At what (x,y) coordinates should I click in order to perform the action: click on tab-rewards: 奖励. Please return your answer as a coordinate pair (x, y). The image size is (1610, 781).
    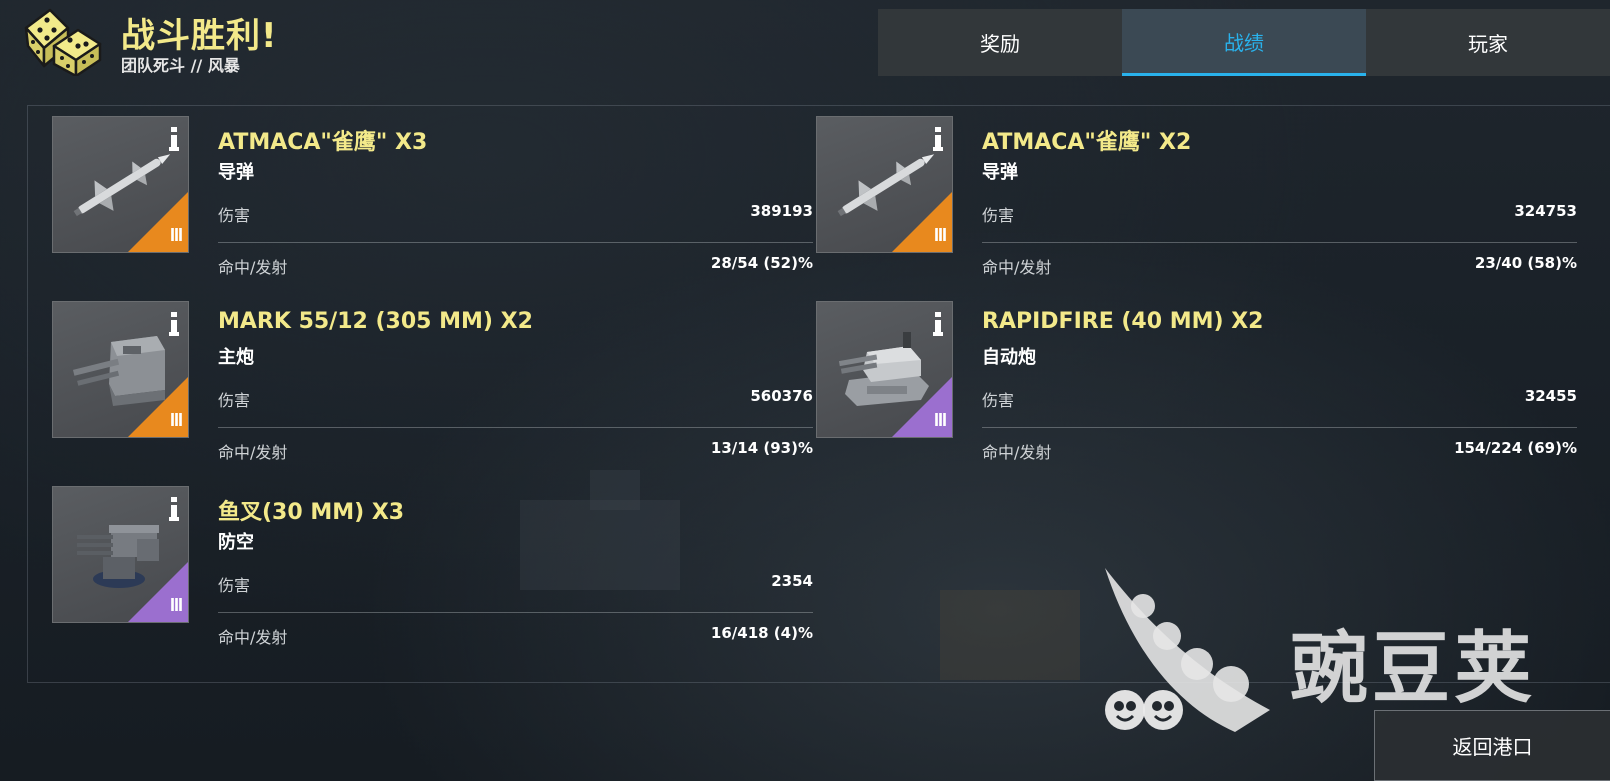
    Looking at the image, I should click on (1000, 42).